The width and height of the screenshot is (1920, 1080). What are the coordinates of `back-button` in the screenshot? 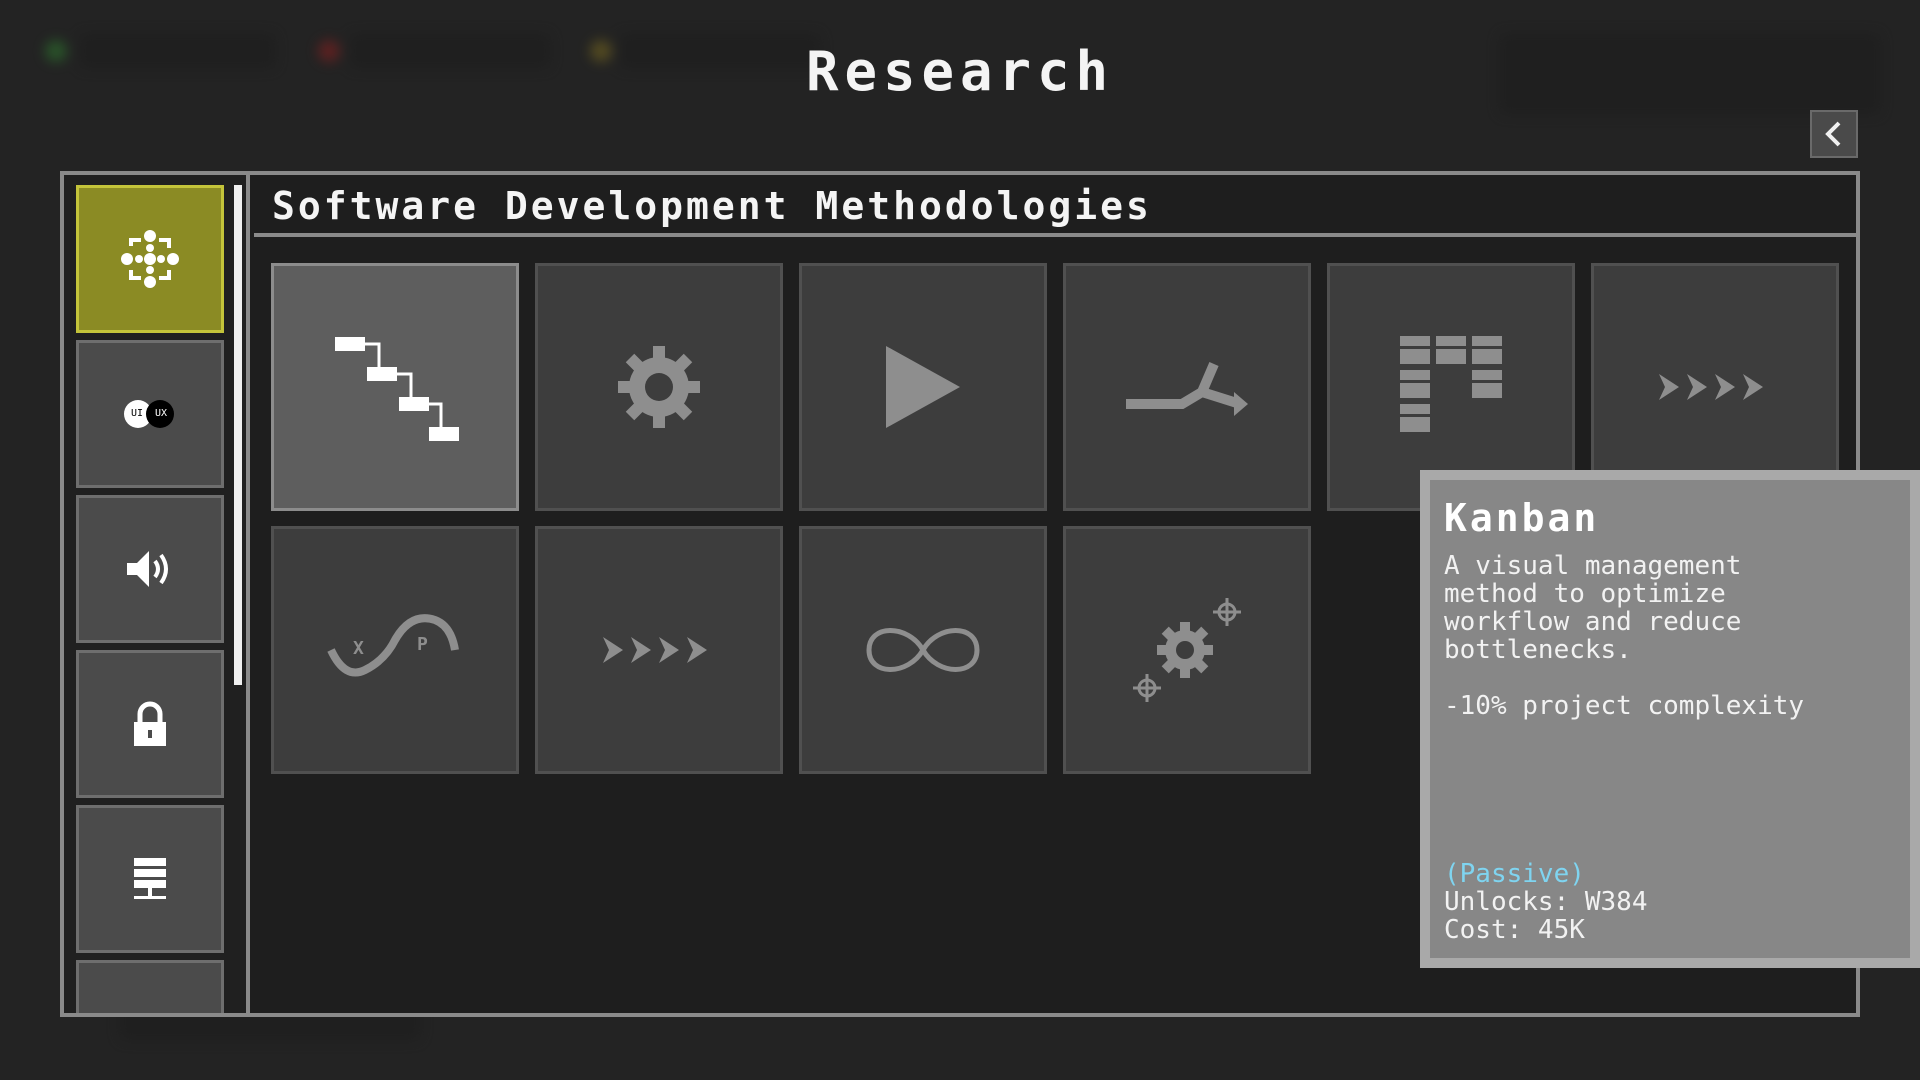 It's located at (1834, 134).